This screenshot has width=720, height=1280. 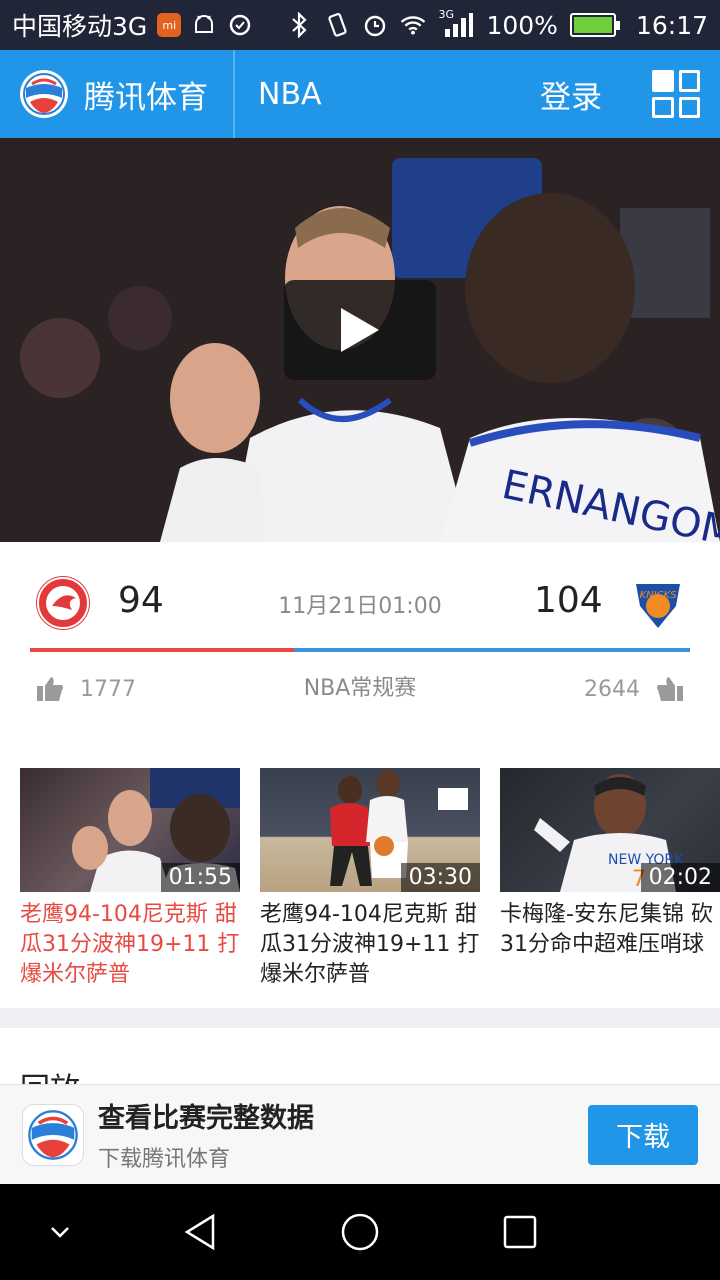 I want to click on signal-icon: 3G, so click(x=456, y=23).